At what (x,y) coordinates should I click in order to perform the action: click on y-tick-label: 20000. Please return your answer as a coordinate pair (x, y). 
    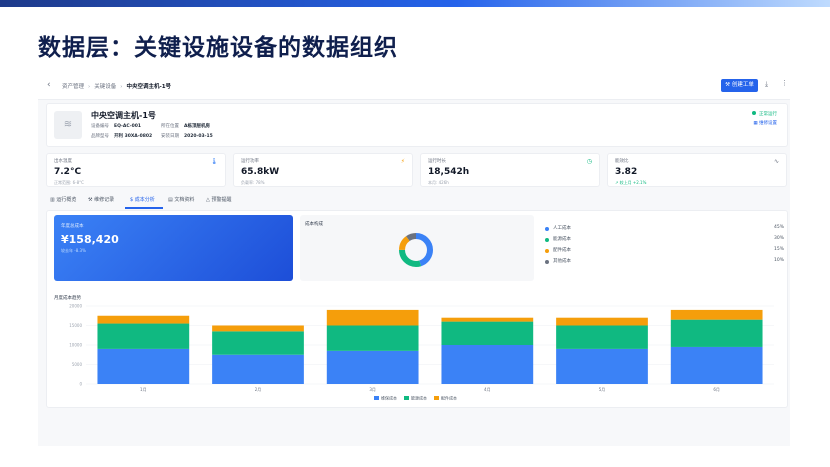
    Looking at the image, I should click on (75, 306).